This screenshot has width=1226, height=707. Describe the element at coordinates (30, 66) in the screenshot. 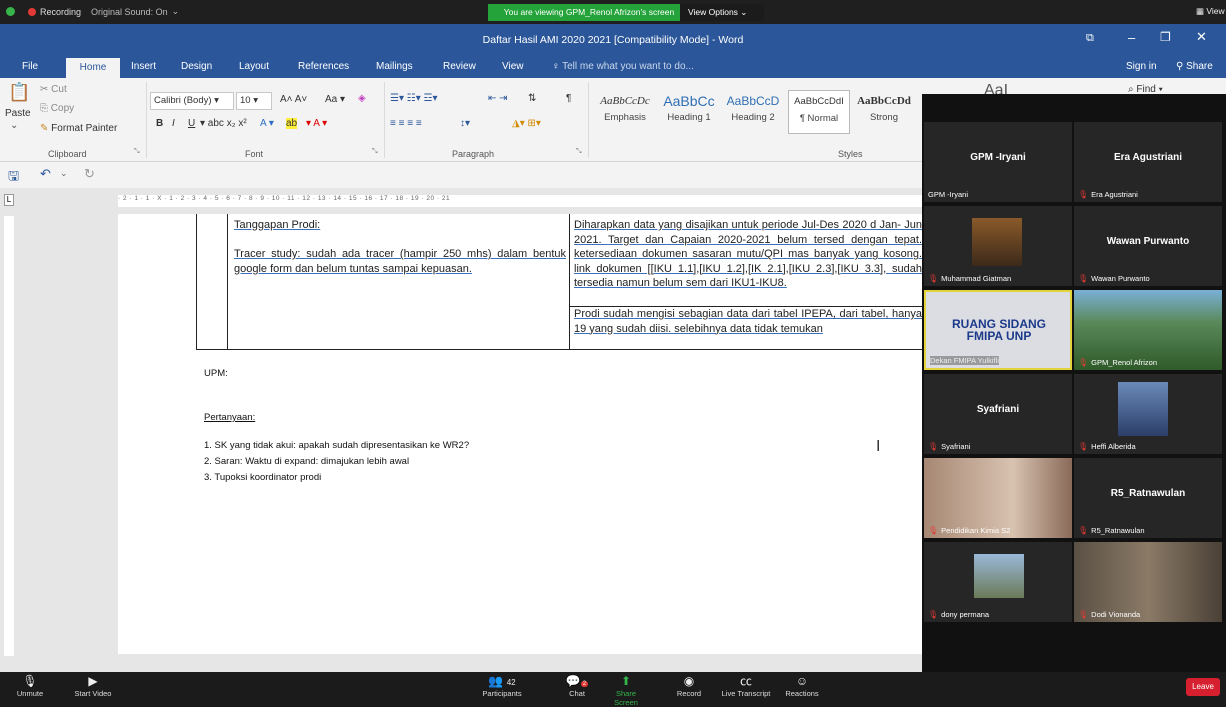

I see `tab-file: File` at that location.